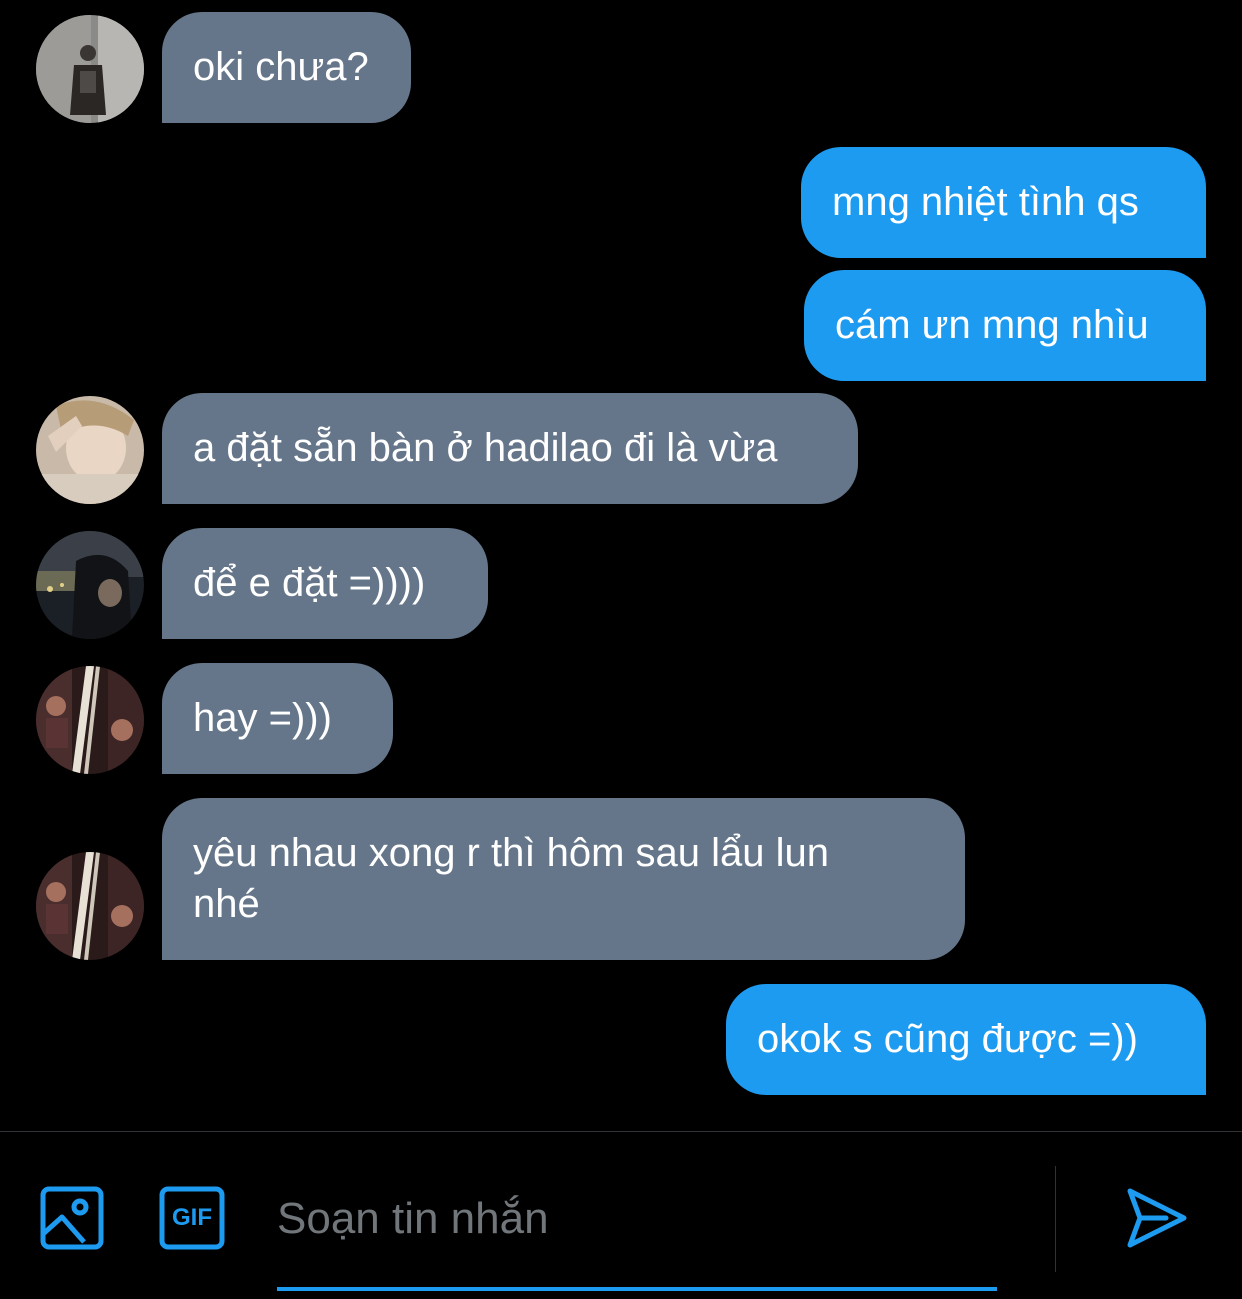 This screenshot has width=1242, height=1299. Describe the element at coordinates (985, 202) in the screenshot. I see `message-text: mng nhiệt tình qs` at that location.